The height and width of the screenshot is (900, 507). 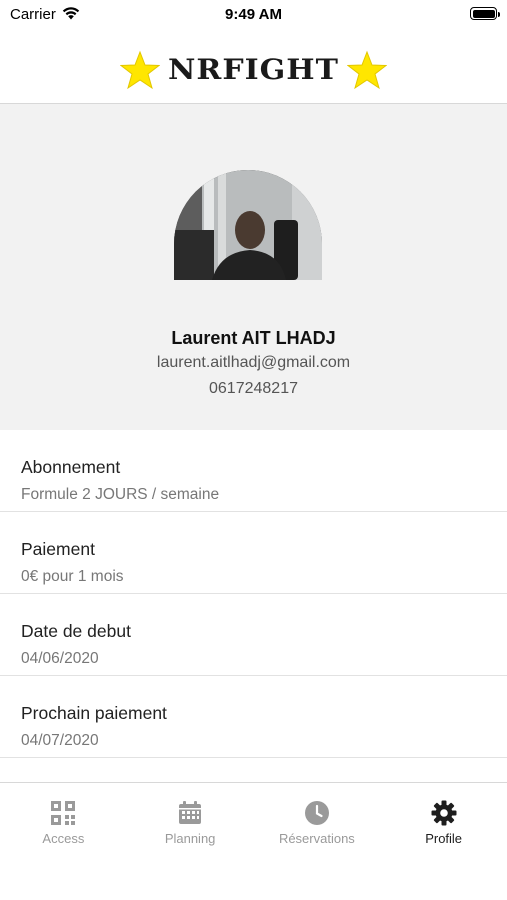 I want to click on info-label: Abonnement, so click(x=71, y=467).